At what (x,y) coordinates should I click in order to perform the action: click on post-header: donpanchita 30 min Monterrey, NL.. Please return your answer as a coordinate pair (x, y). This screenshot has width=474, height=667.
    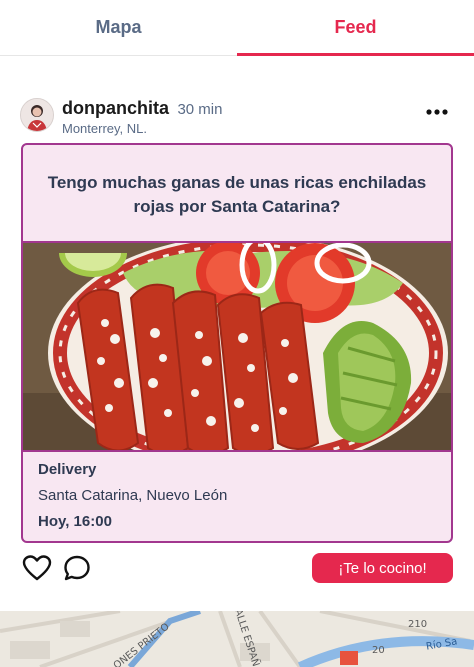
    Looking at the image, I should click on (237, 117).